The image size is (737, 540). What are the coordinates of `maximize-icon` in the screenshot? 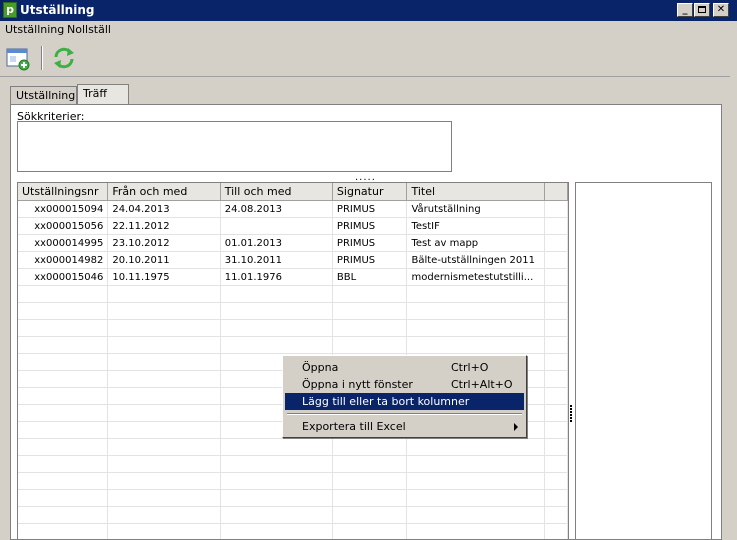 It's located at (702, 9).